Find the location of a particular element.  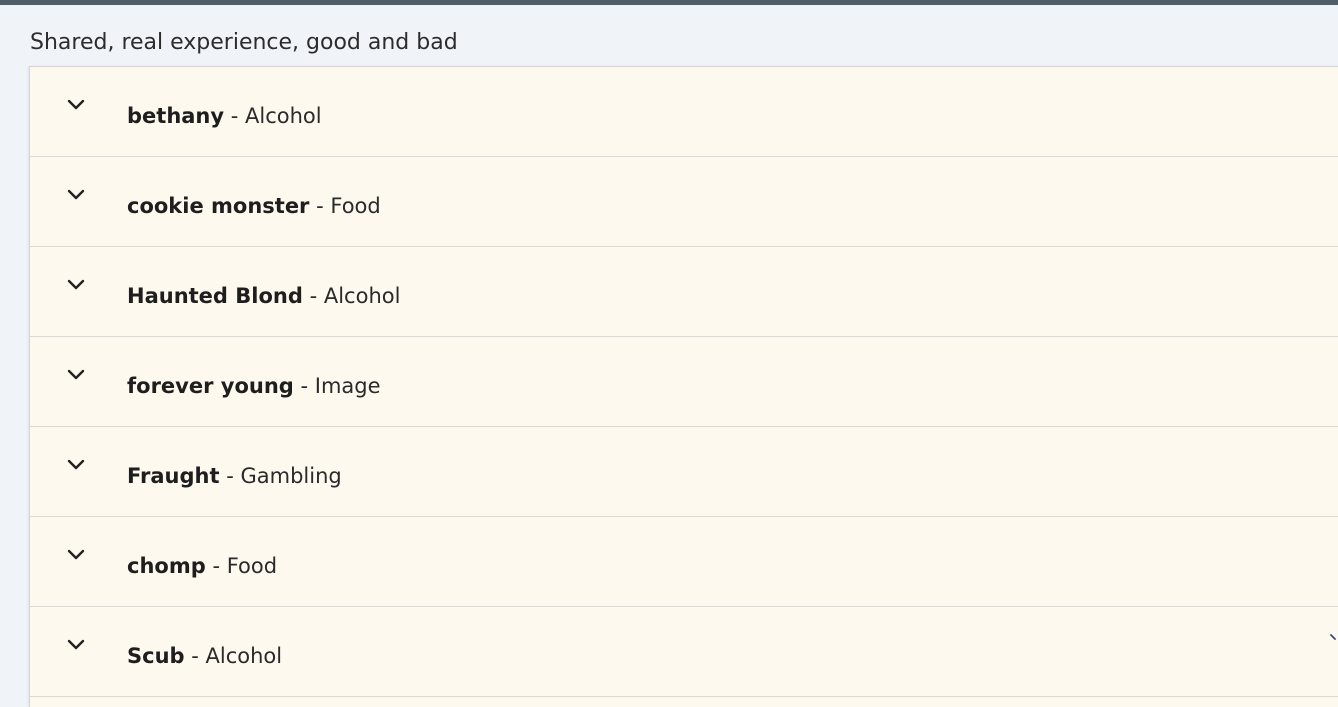

list-item: Haunted Blond - Alcohol is located at coordinates (684, 292).